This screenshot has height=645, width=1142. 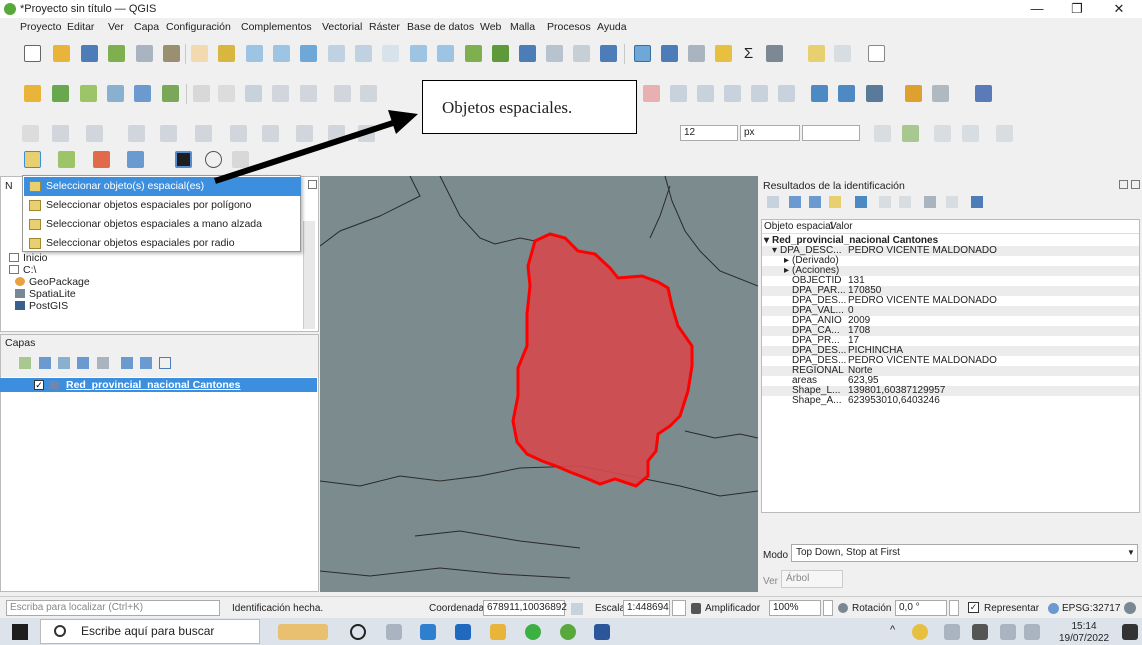 What do you see at coordinates (146, 363) in the screenshot?
I see `collapse-all-icon` at bounding box center [146, 363].